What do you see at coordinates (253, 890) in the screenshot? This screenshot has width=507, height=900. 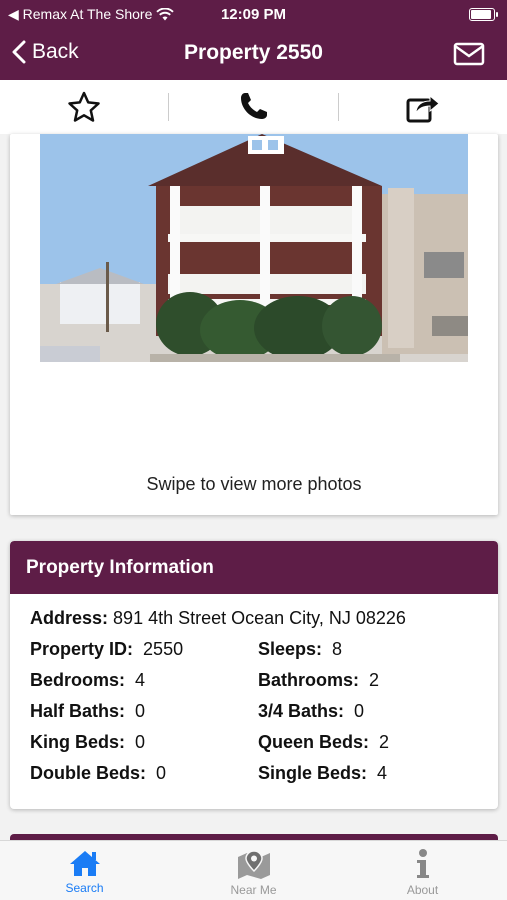 I see `tab-near-me-label: Near Me` at bounding box center [253, 890].